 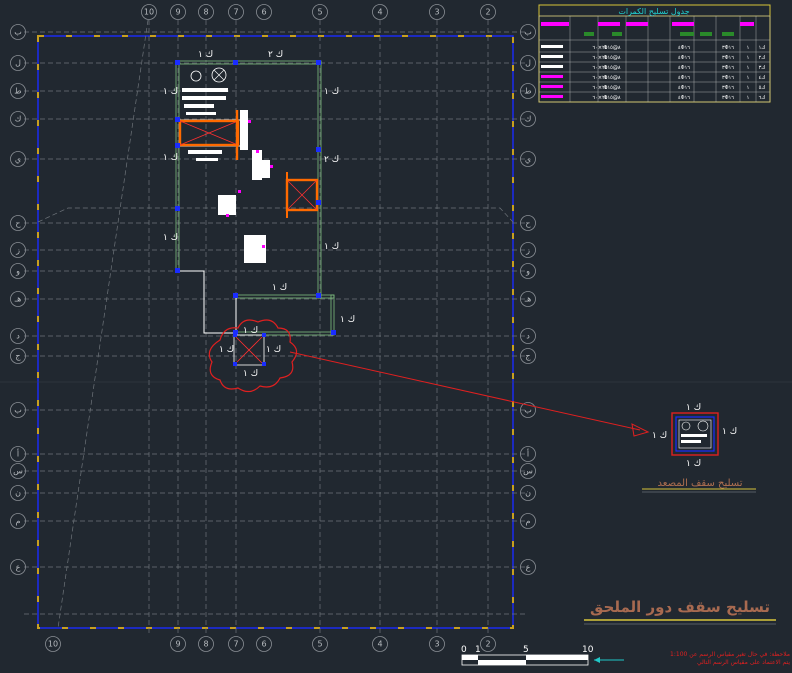 I want to click on grid-bubble-label: ع, so click(x=528, y=567).